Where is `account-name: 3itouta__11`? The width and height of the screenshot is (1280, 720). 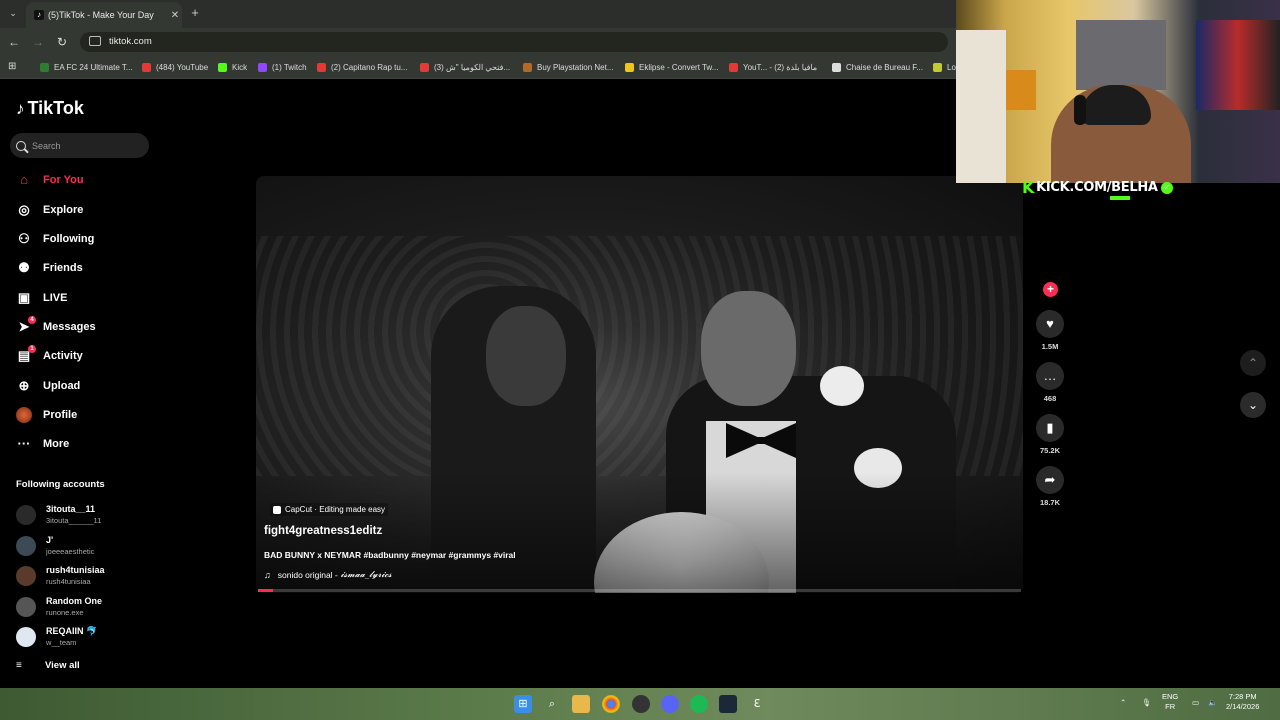 account-name: 3itouta__11 is located at coordinates (71, 509).